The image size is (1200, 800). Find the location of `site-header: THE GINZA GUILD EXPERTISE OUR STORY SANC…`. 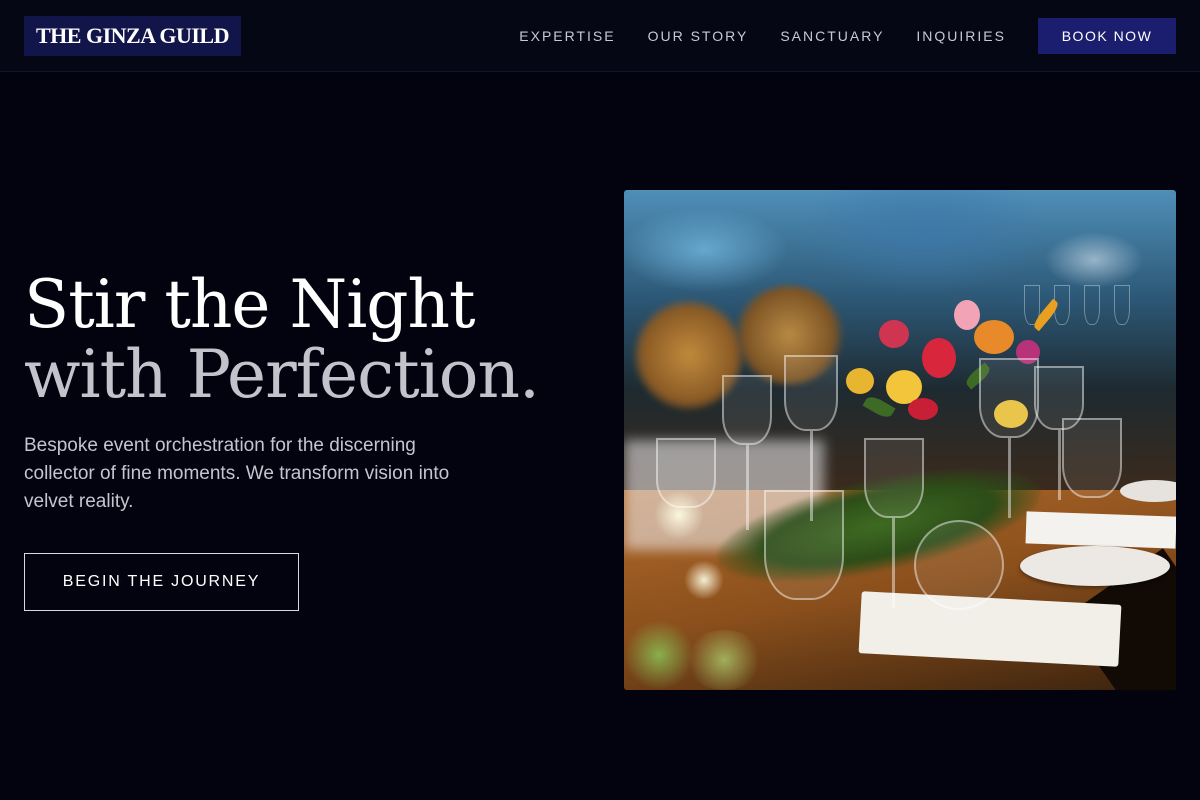

site-header: THE GINZA GUILD EXPERTISE OUR STORY SANC… is located at coordinates (600, 36).